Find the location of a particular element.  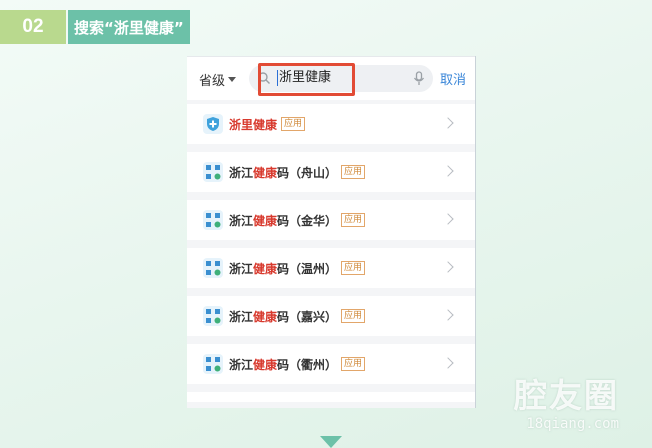

watermark: 腔友圈 18qiang.com is located at coordinates (566, 404).